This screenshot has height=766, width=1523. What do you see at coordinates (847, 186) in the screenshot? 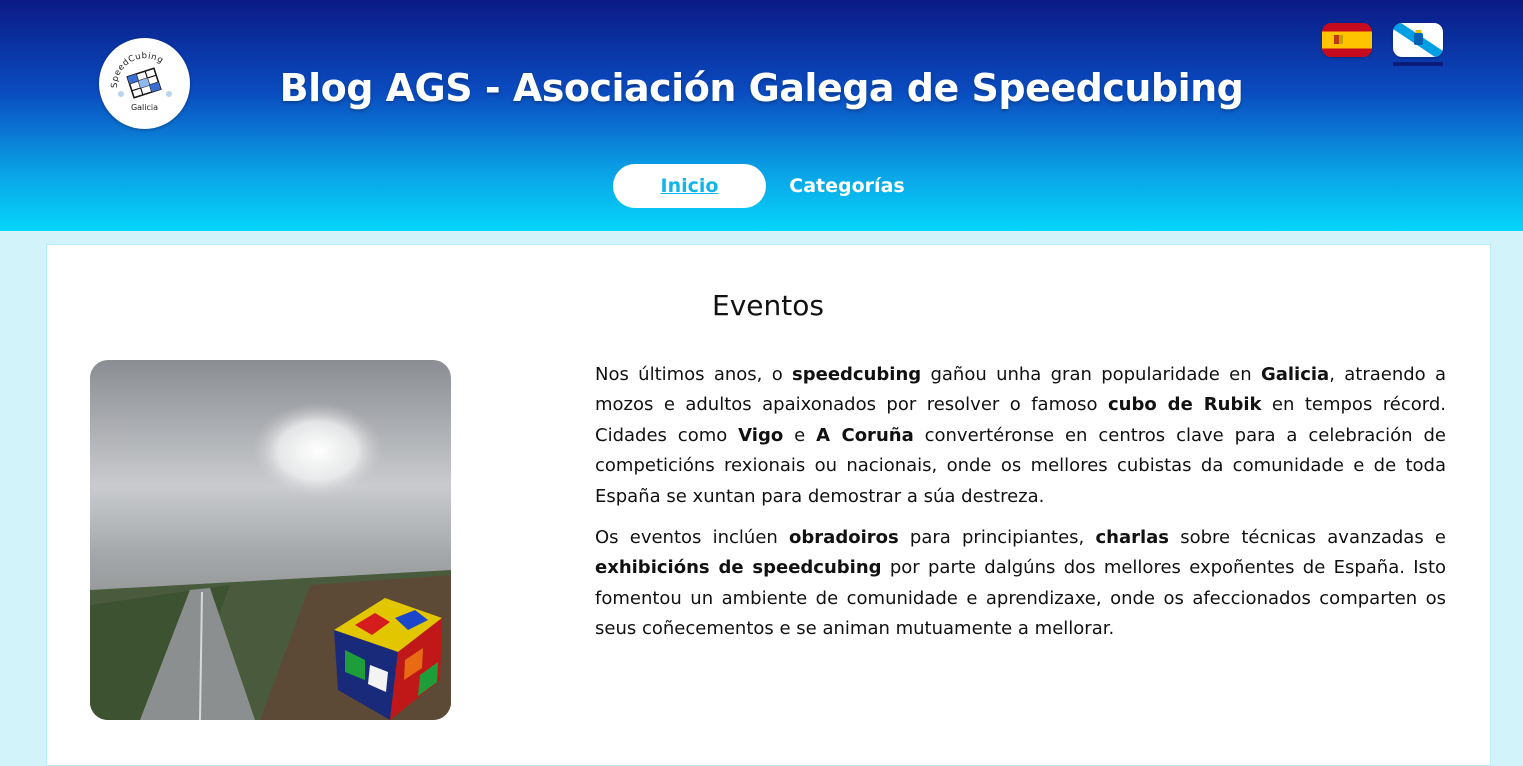
I see `nav-item-categorias: Categorías` at bounding box center [847, 186].